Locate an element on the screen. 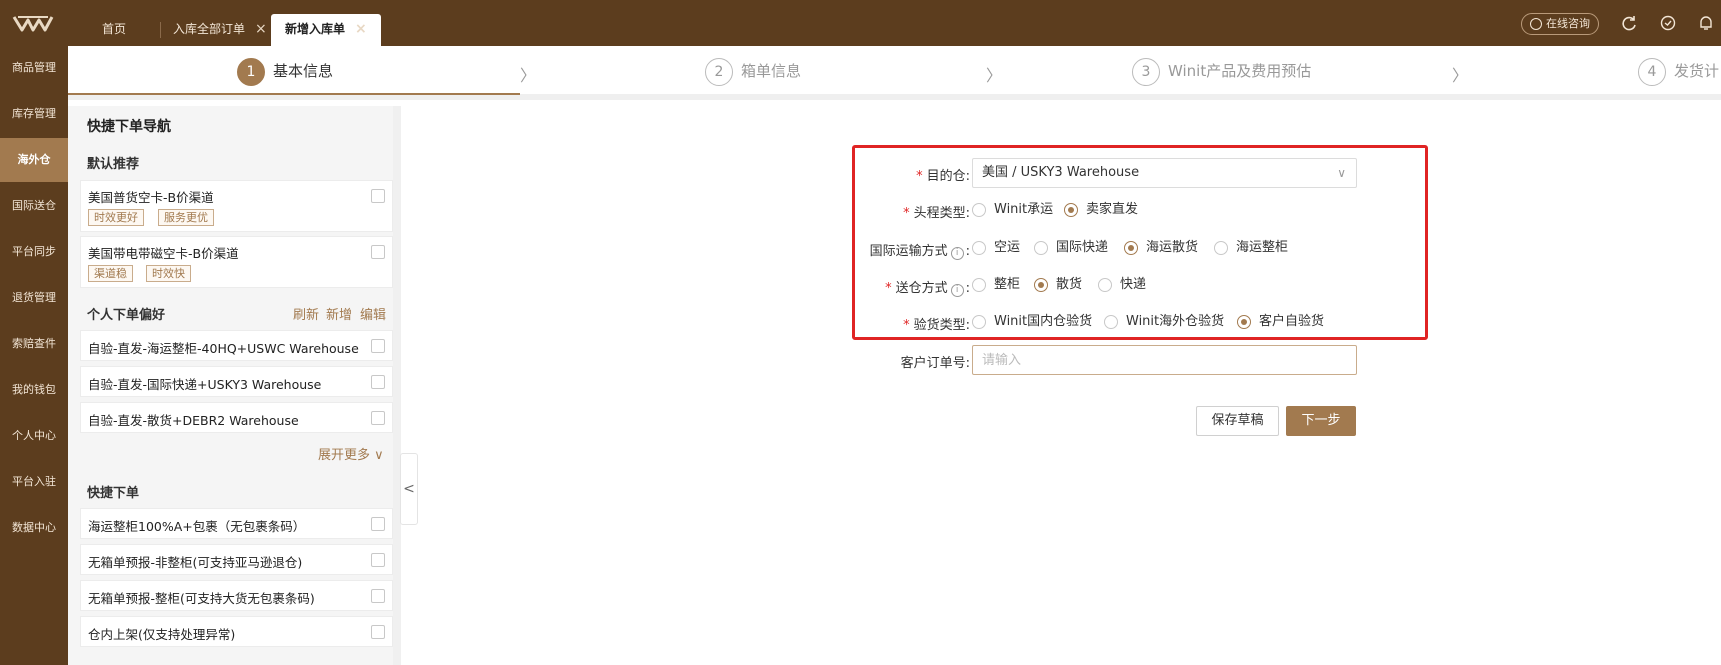  tab-all-orders: 入库全部订单 × is located at coordinates (220, 30).